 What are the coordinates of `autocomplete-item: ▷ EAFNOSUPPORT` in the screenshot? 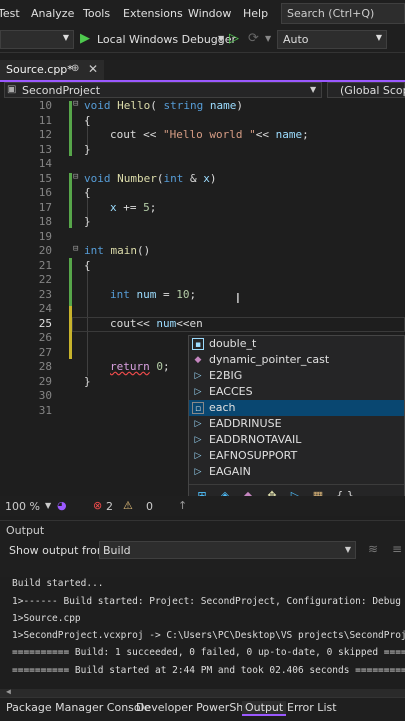 It's located at (296, 456).